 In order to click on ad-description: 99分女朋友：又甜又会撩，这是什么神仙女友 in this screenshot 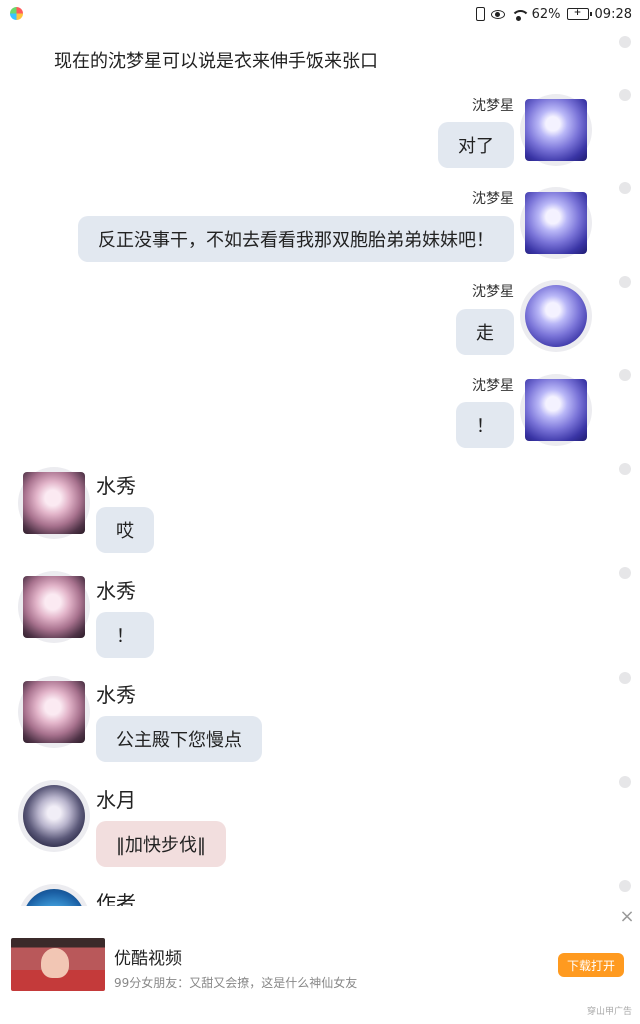, I will do `click(236, 983)`.